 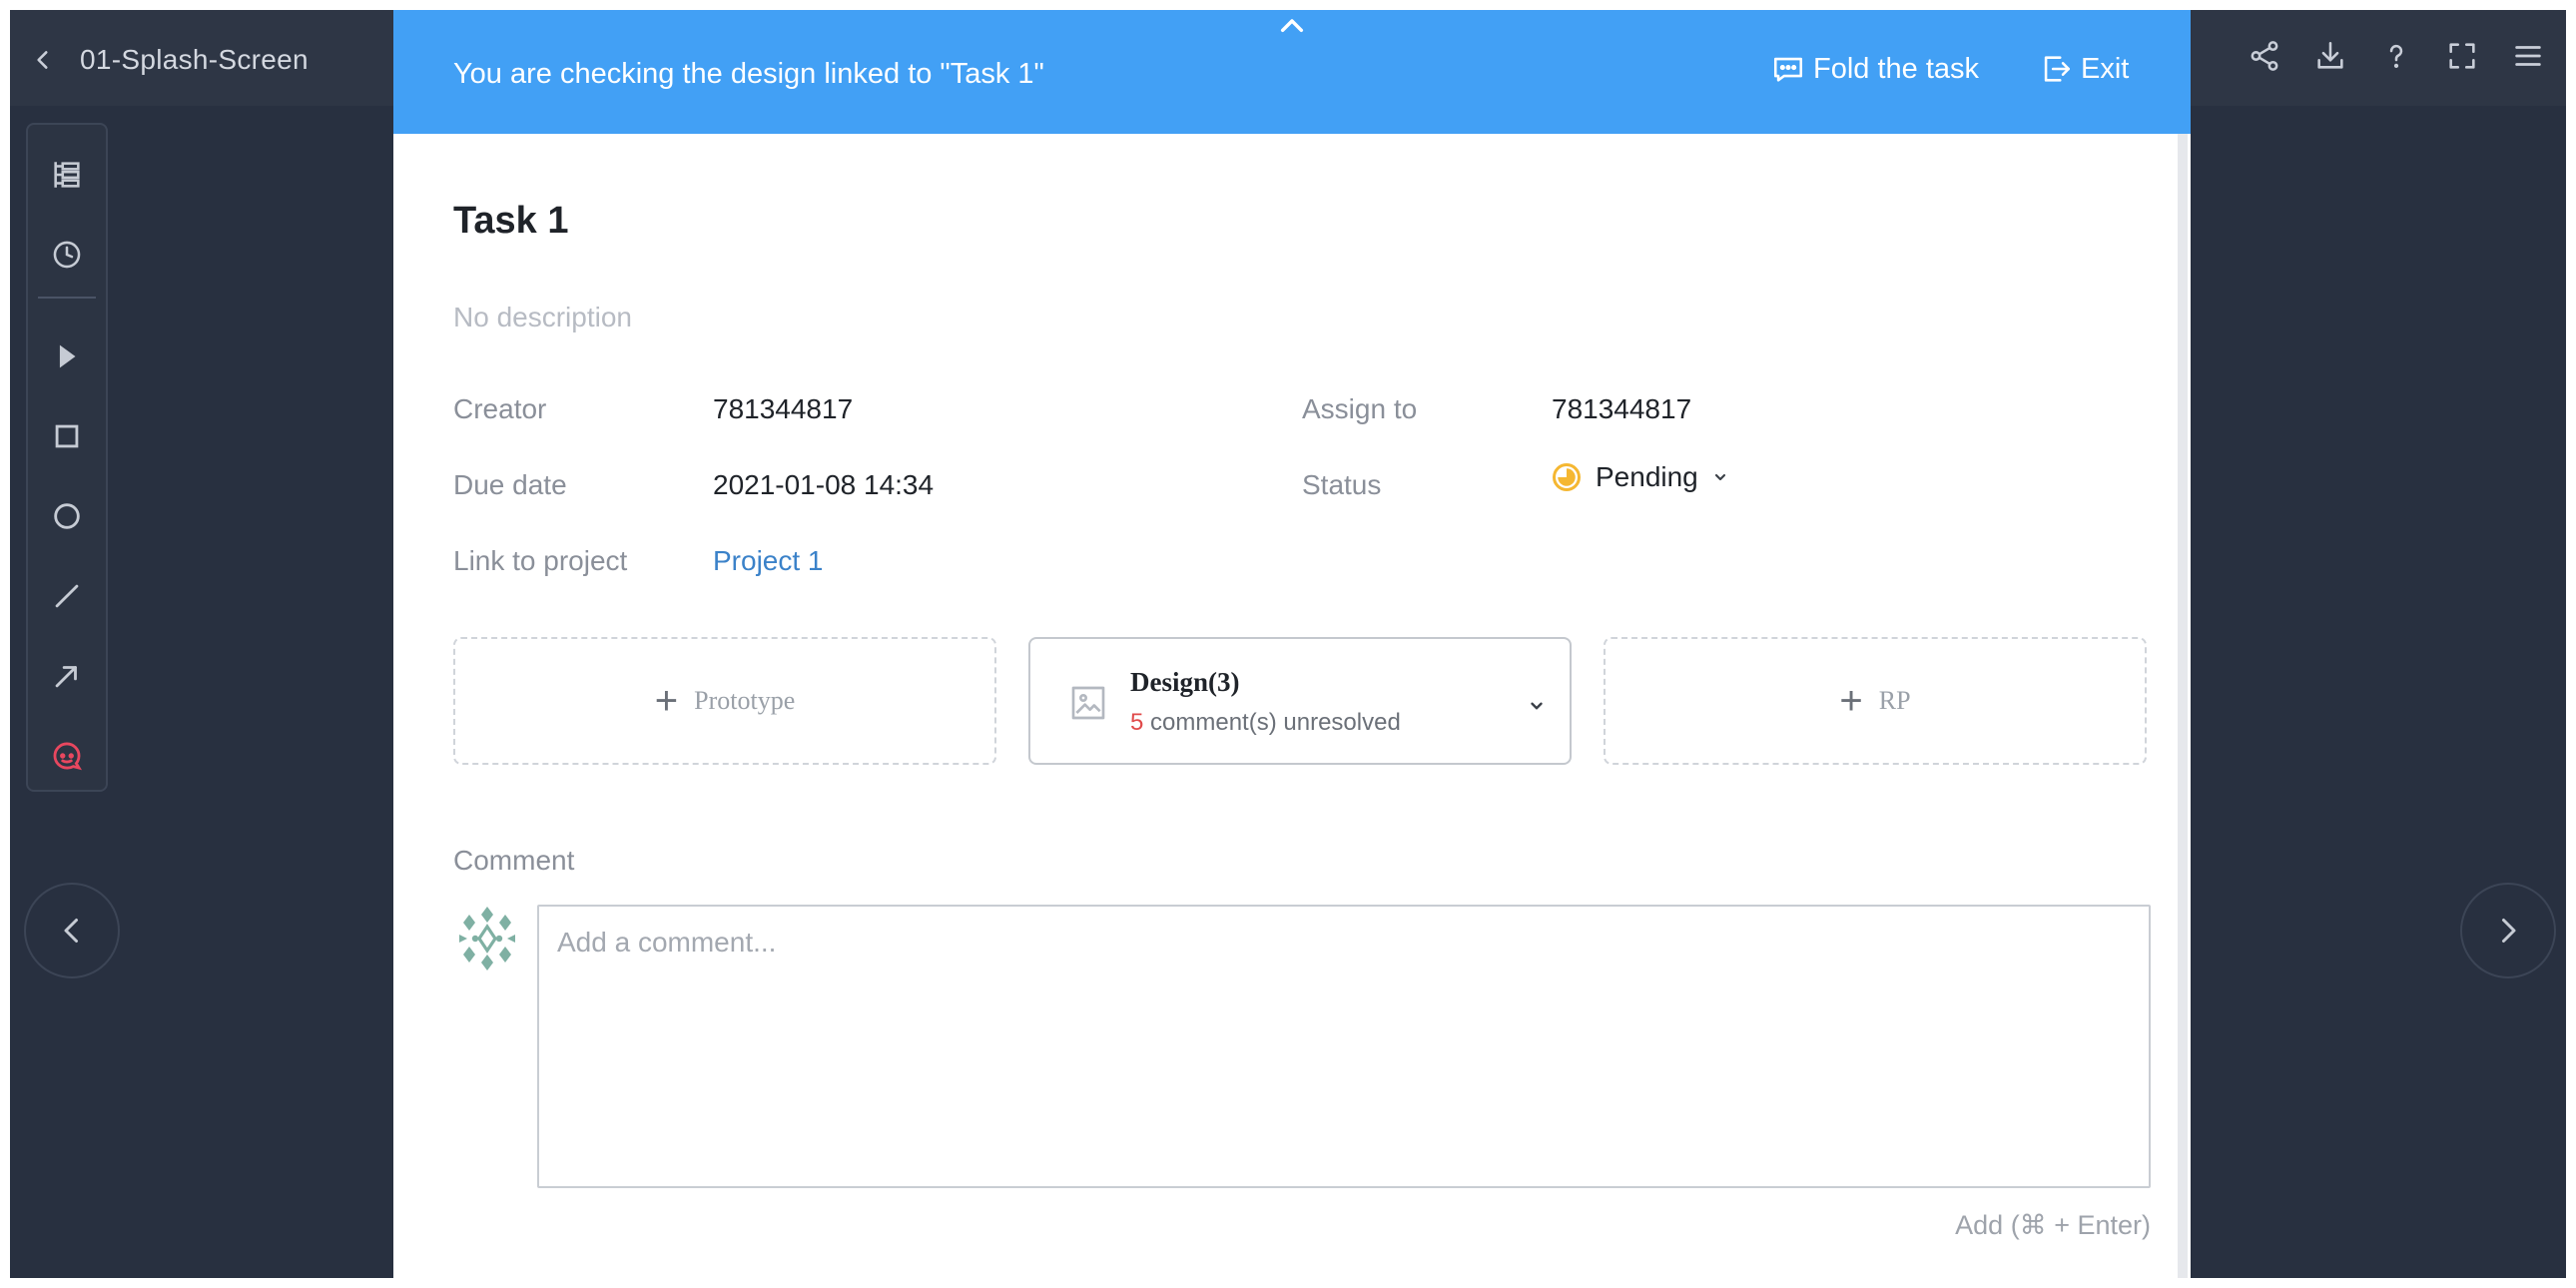 What do you see at coordinates (511, 221) in the screenshot?
I see `task-title: Task 1` at bounding box center [511, 221].